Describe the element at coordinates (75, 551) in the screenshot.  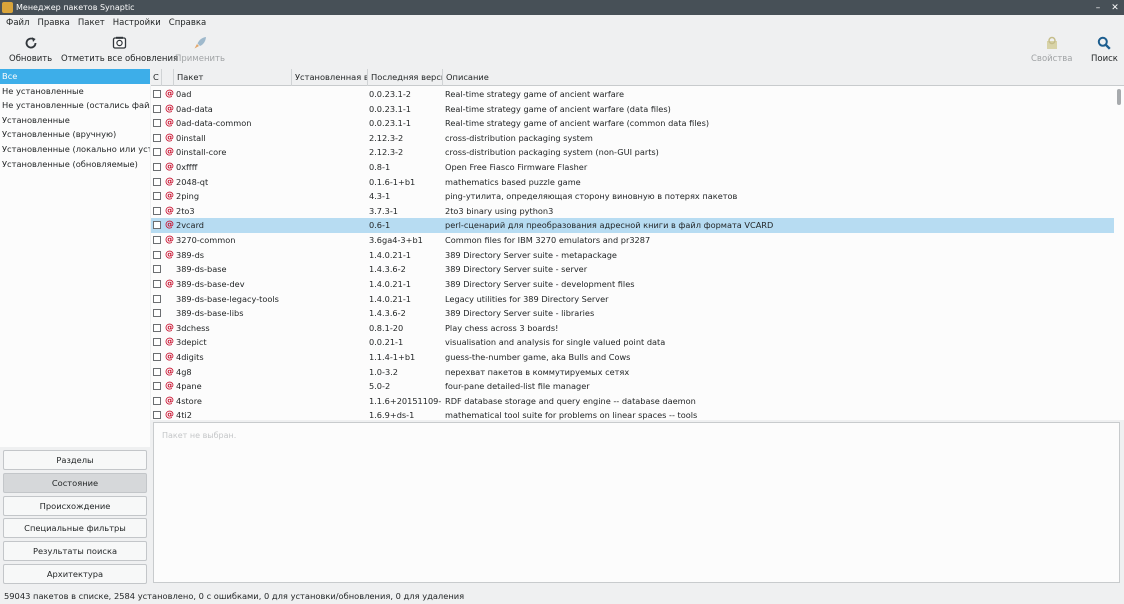
I see `filter-category-button: Результаты поиска` at that location.